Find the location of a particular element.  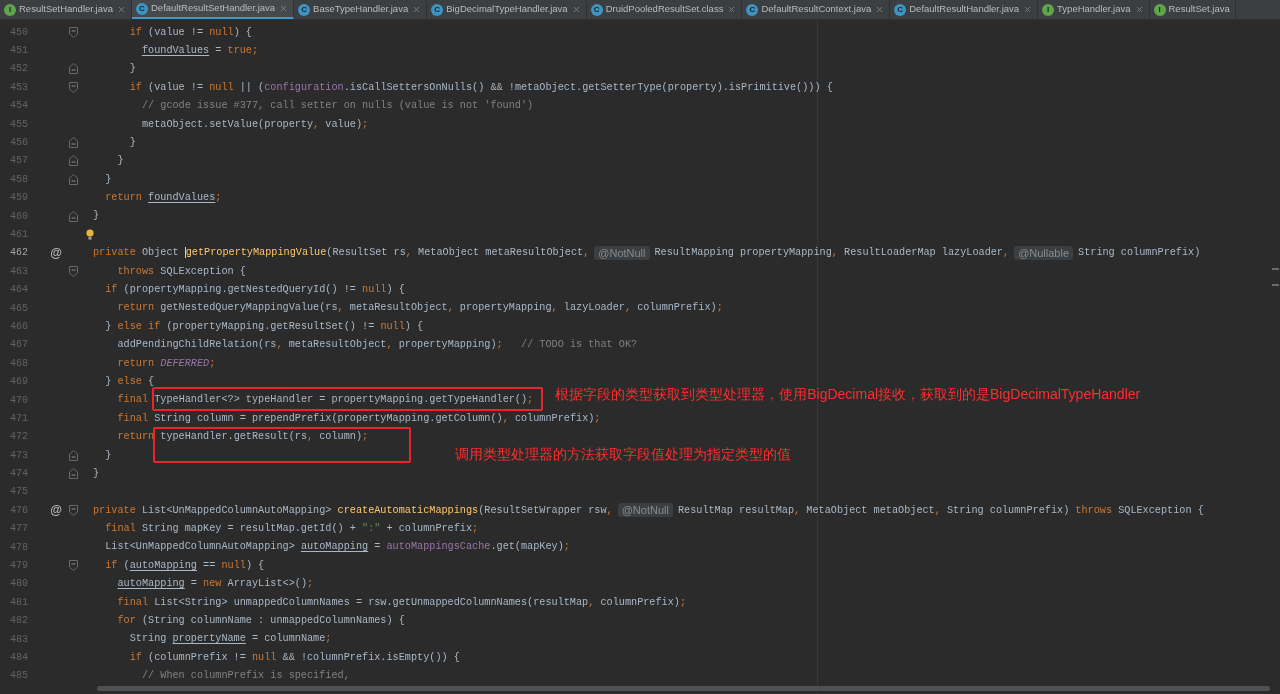

code-fragment: TypeHandler<?> typeHandler = propertyMapping.getTypeHandler(); is located at coordinates (344, 399).